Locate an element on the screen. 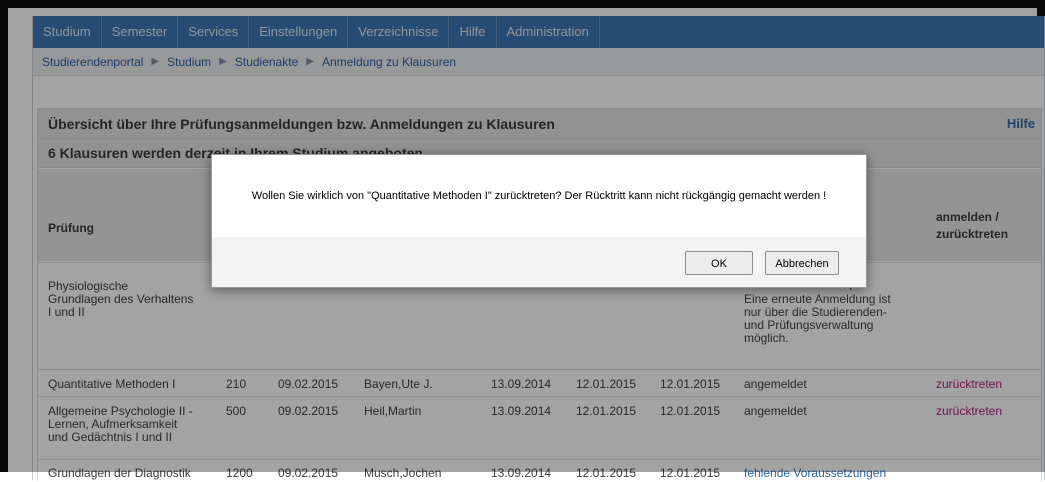  ok-button: OK is located at coordinates (719, 263).